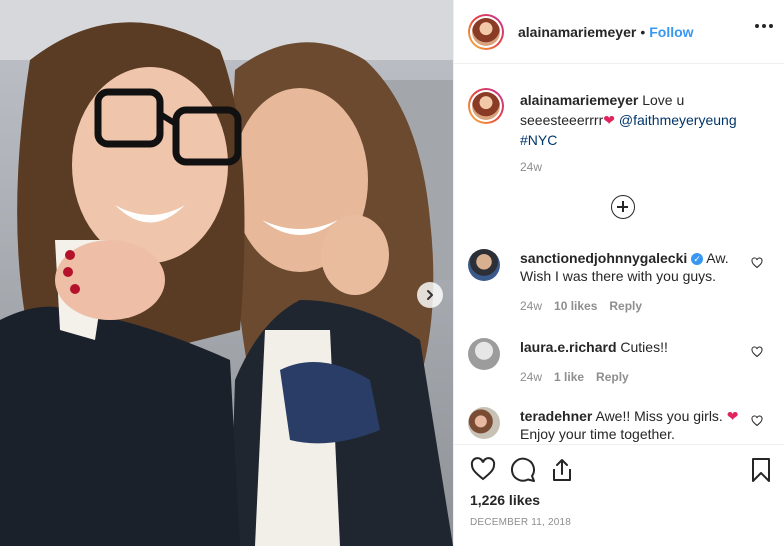 This screenshot has height=546, width=784. What do you see at coordinates (562, 470) in the screenshot?
I see `share-icon` at bounding box center [562, 470].